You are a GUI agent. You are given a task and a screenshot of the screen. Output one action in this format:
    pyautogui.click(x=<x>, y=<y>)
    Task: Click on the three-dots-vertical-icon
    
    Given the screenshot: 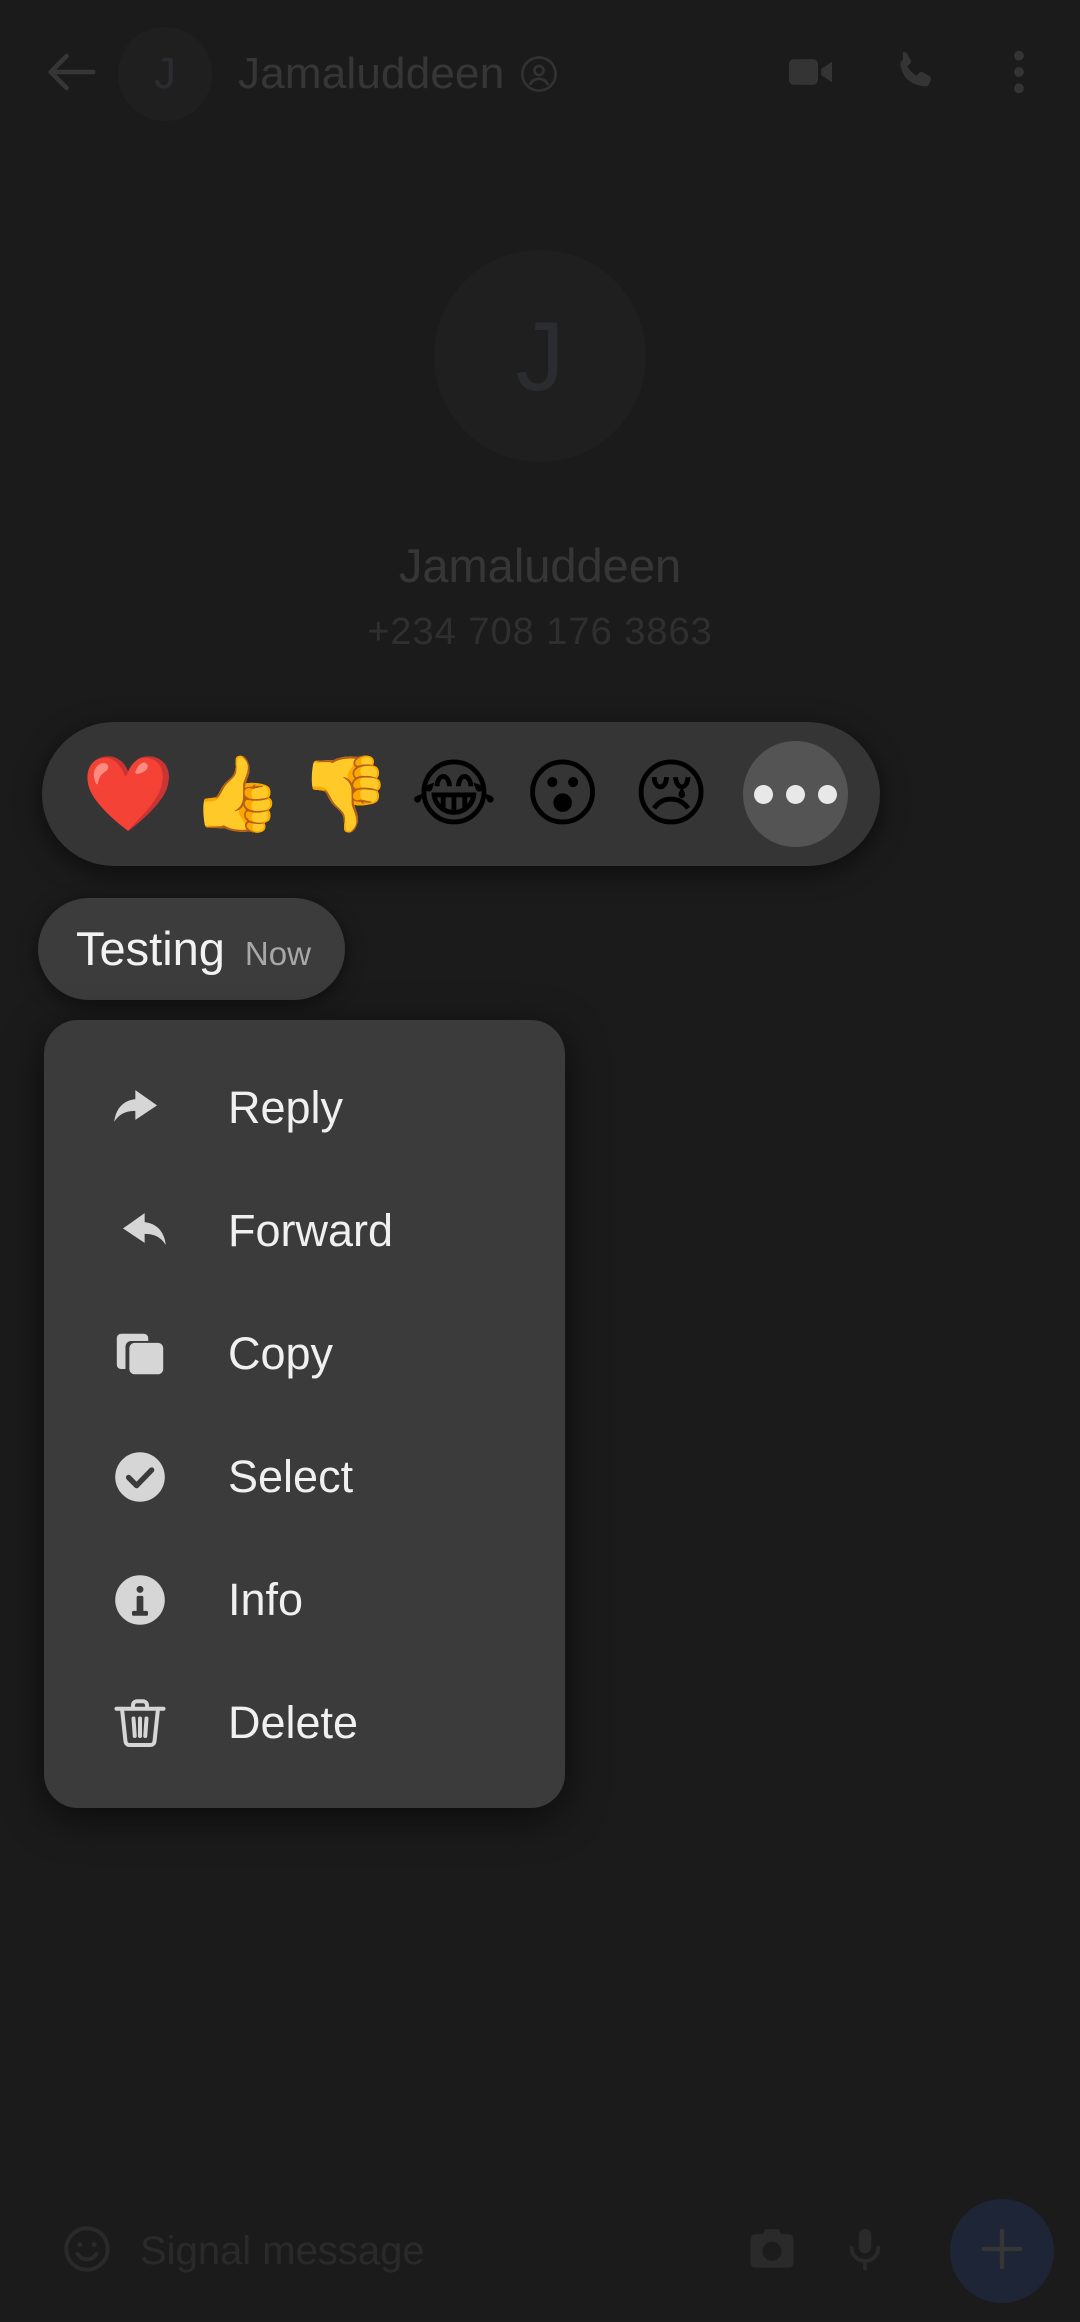 What is the action you would take?
    pyautogui.click(x=1019, y=74)
    